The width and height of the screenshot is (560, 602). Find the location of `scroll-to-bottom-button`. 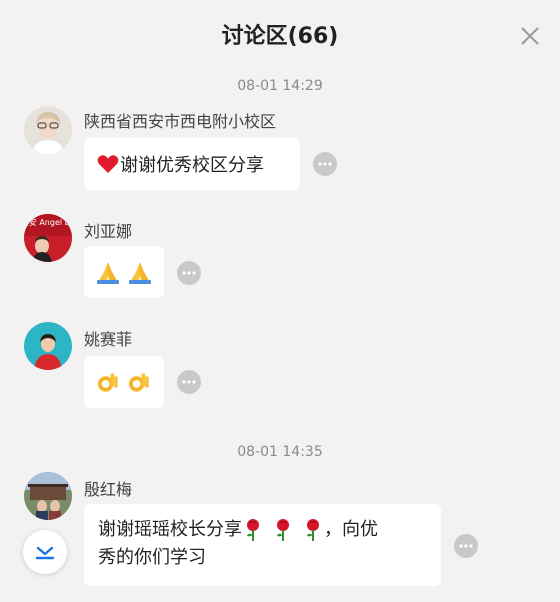

scroll-to-bottom-button is located at coordinates (45, 552).